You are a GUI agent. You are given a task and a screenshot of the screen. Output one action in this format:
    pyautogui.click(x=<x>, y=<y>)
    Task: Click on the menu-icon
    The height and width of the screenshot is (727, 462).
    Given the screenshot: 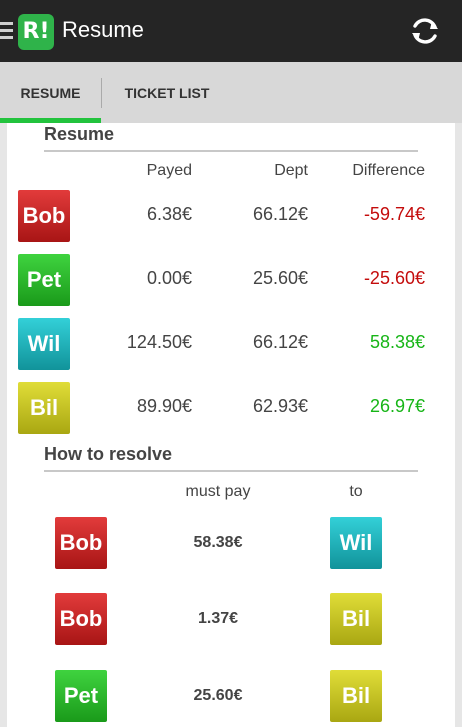 What is the action you would take?
    pyautogui.click(x=6, y=31)
    